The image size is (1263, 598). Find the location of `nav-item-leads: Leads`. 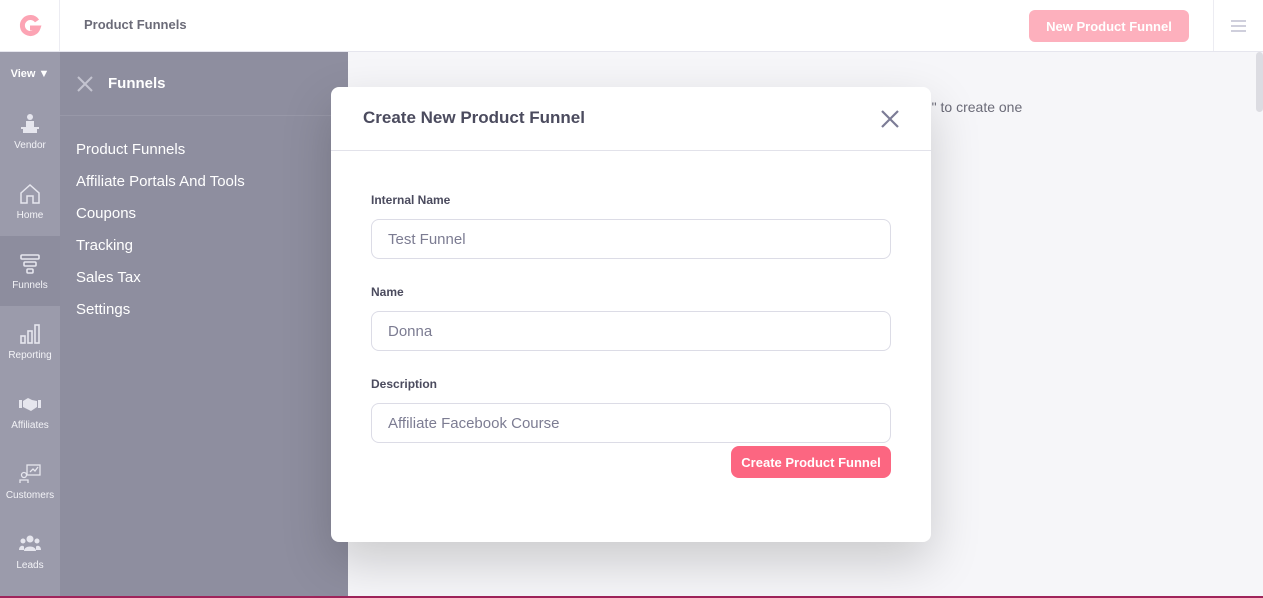

nav-item-leads: Leads is located at coordinates (30, 551).